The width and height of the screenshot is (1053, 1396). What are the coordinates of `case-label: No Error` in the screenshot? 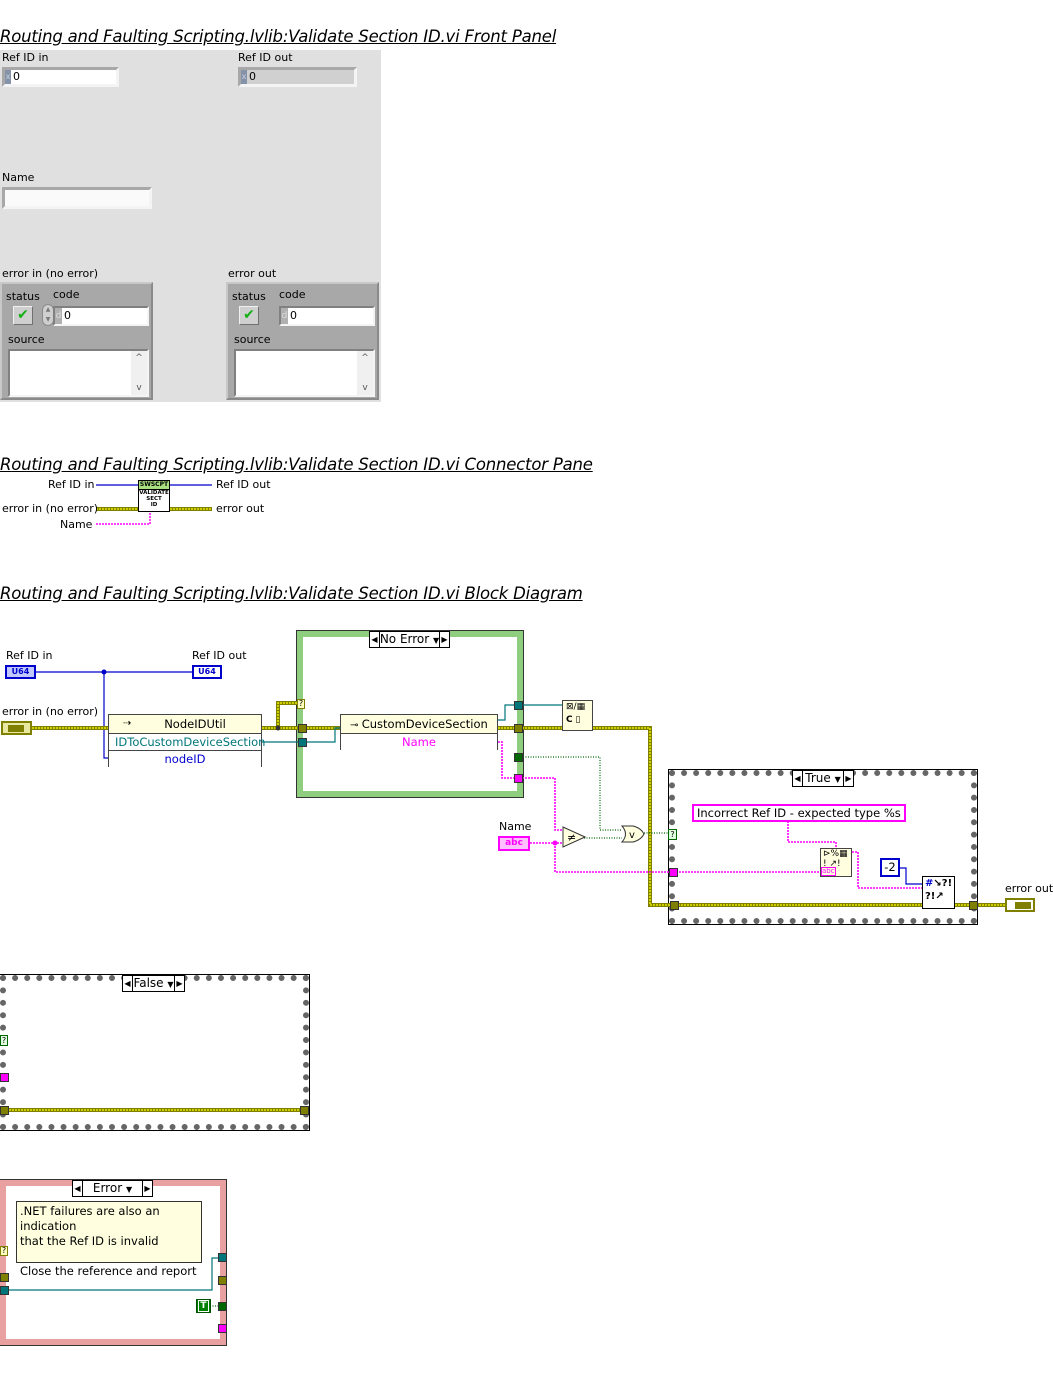 It's located at (404, 639).